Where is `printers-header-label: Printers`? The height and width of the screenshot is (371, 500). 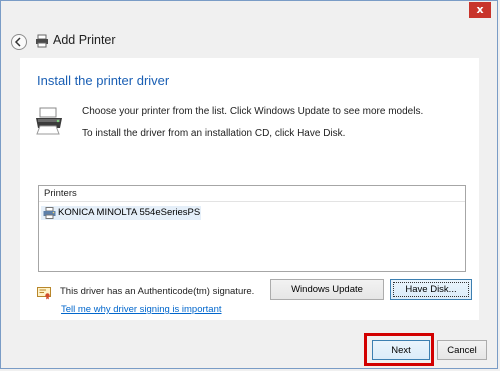 printers-header-label: Printers is located at coordinates (60, 193).